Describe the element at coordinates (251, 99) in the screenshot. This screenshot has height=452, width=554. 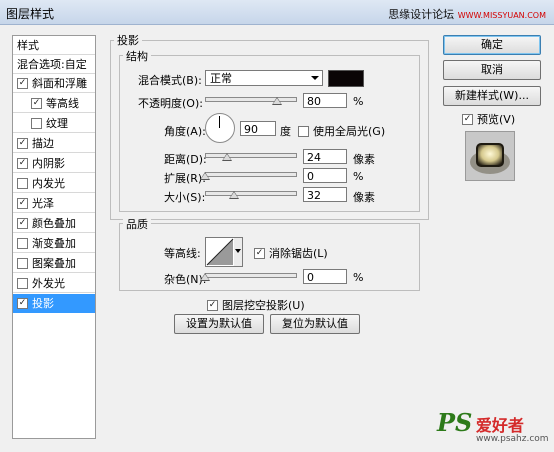
I see `opacity-slider-track` at that location.